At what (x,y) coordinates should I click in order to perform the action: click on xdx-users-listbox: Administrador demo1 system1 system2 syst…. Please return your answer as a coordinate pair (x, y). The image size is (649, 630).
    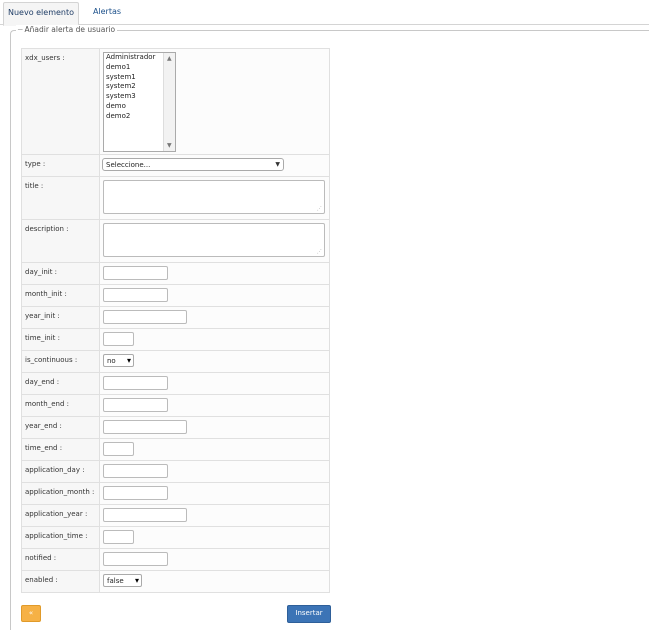
    Looking at the image, I should click on (139, 102).